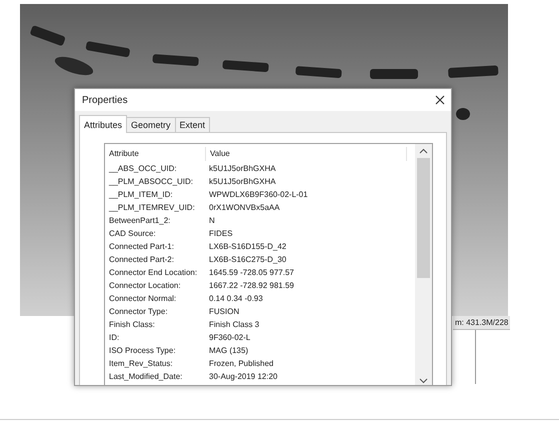 This screenshot has width=559, height=421. Describe the element at coordinates (151, 182) in the screenshot. I see `attribute-name: __PLM_ABSOCC_UID:` at that location.